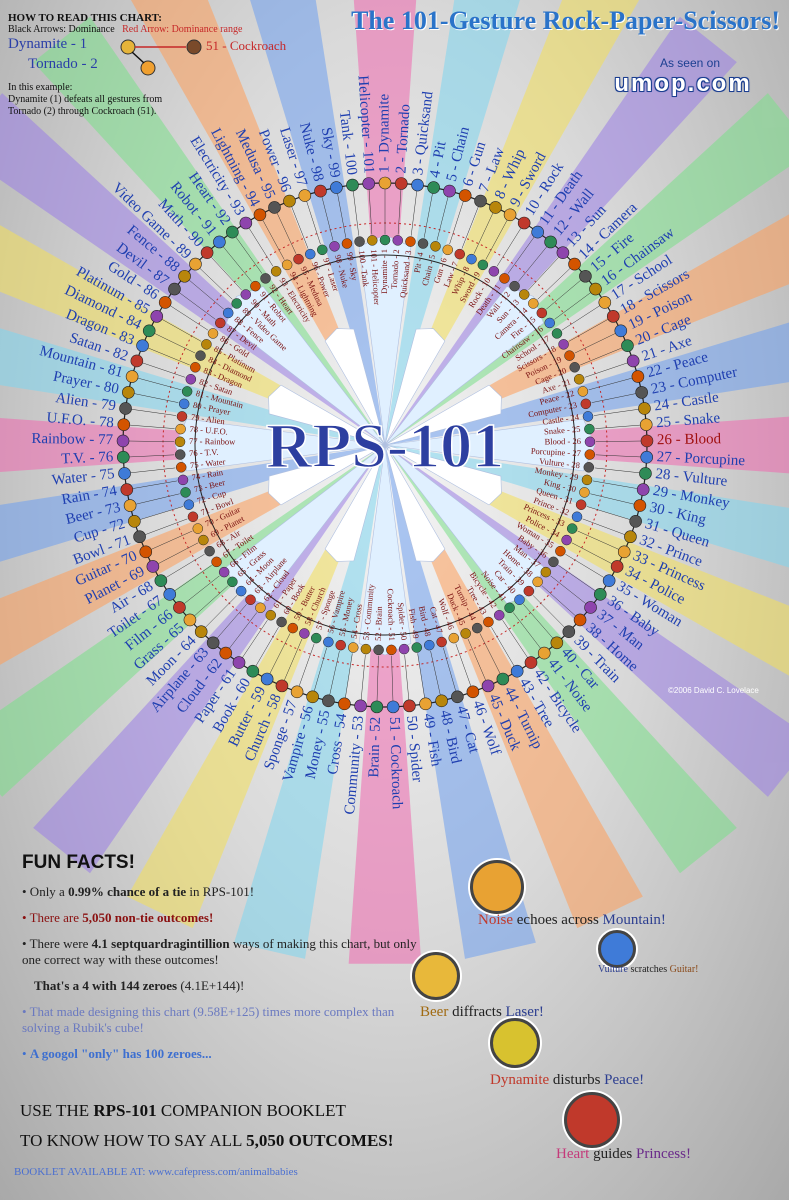  What do you see at coordinates (497, 887) in the screenshot?
I see `outcome-medallion` at bounding box center [497, 887].